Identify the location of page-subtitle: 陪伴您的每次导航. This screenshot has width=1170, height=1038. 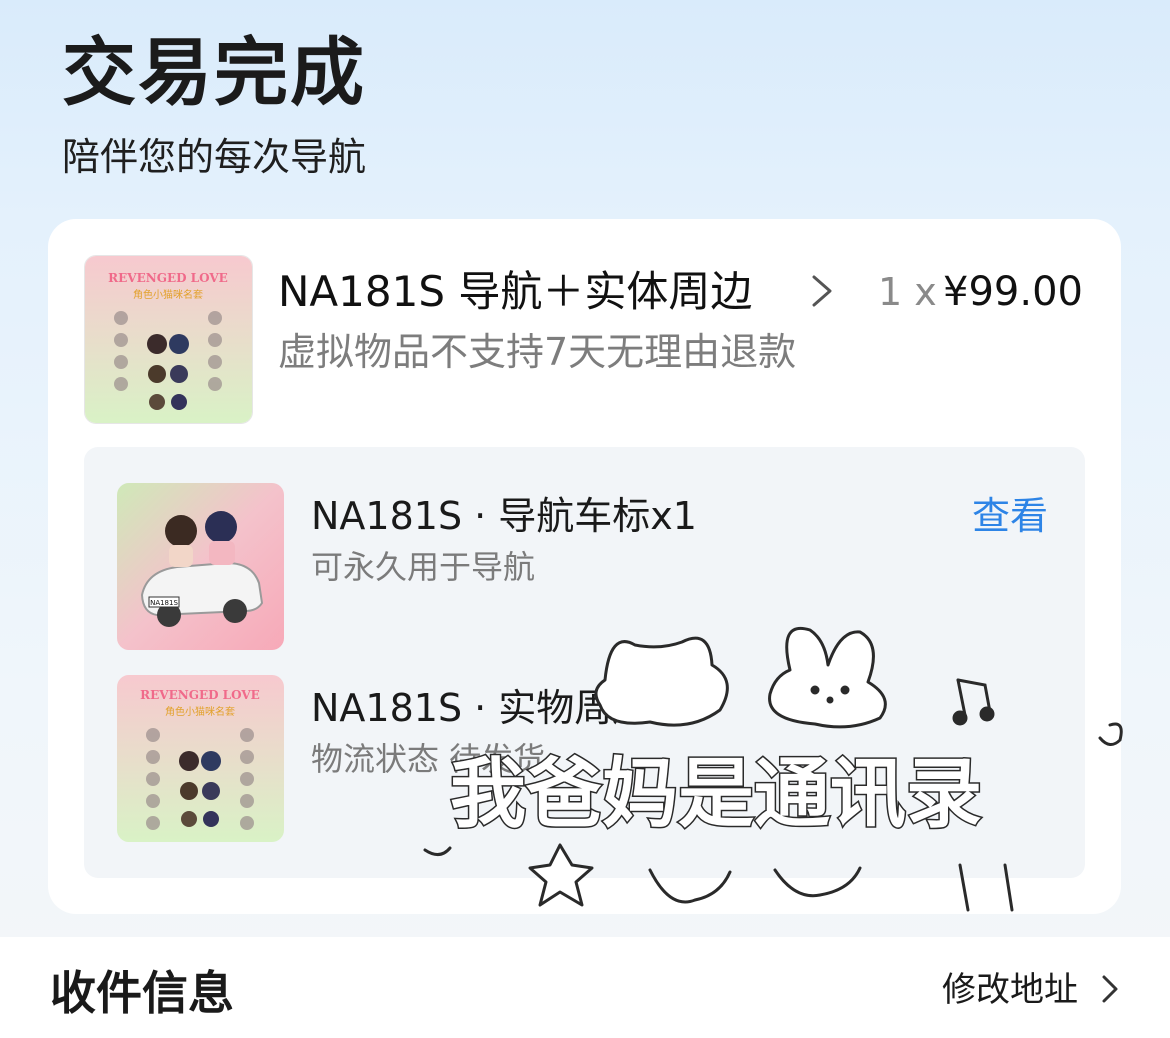
(214, 157).